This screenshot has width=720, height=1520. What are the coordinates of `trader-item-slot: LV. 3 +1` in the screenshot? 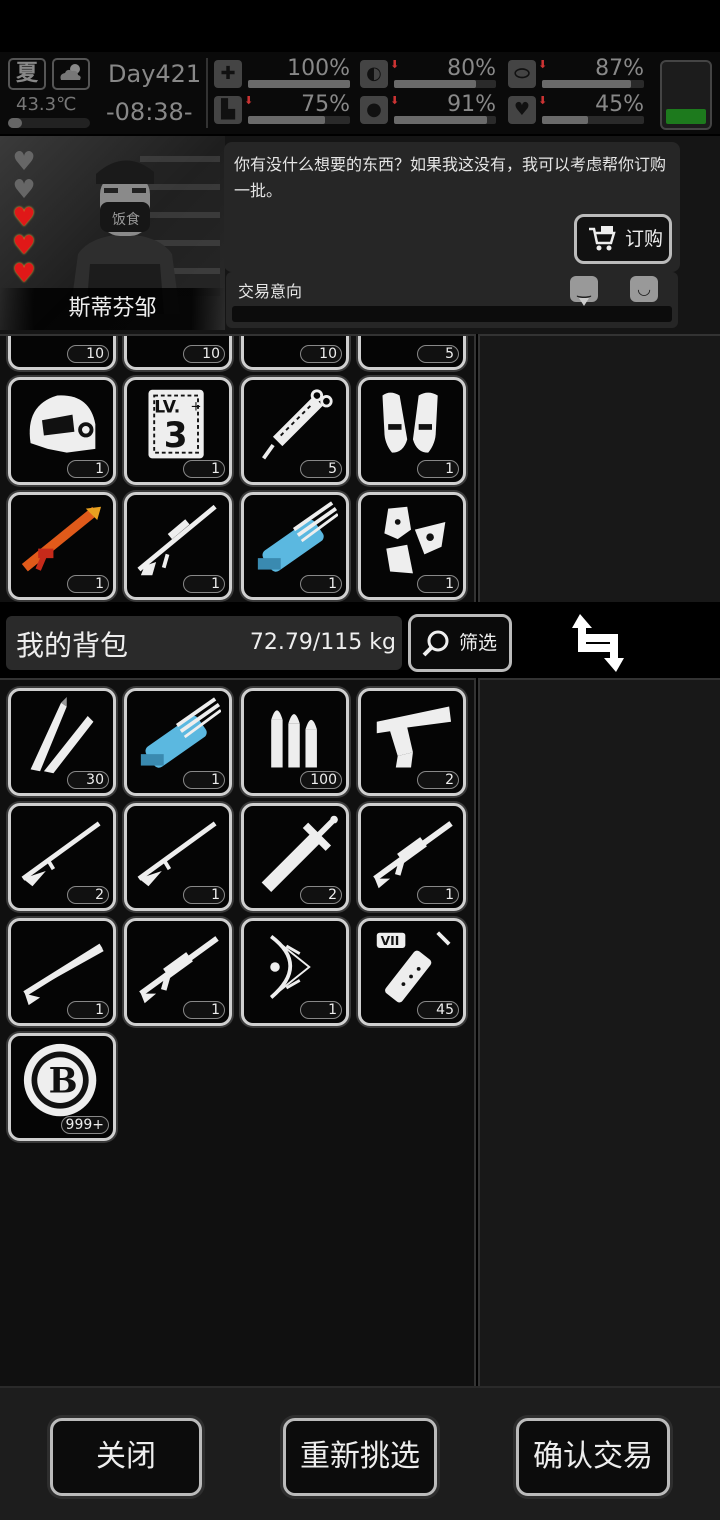 It's located at (178, 431).